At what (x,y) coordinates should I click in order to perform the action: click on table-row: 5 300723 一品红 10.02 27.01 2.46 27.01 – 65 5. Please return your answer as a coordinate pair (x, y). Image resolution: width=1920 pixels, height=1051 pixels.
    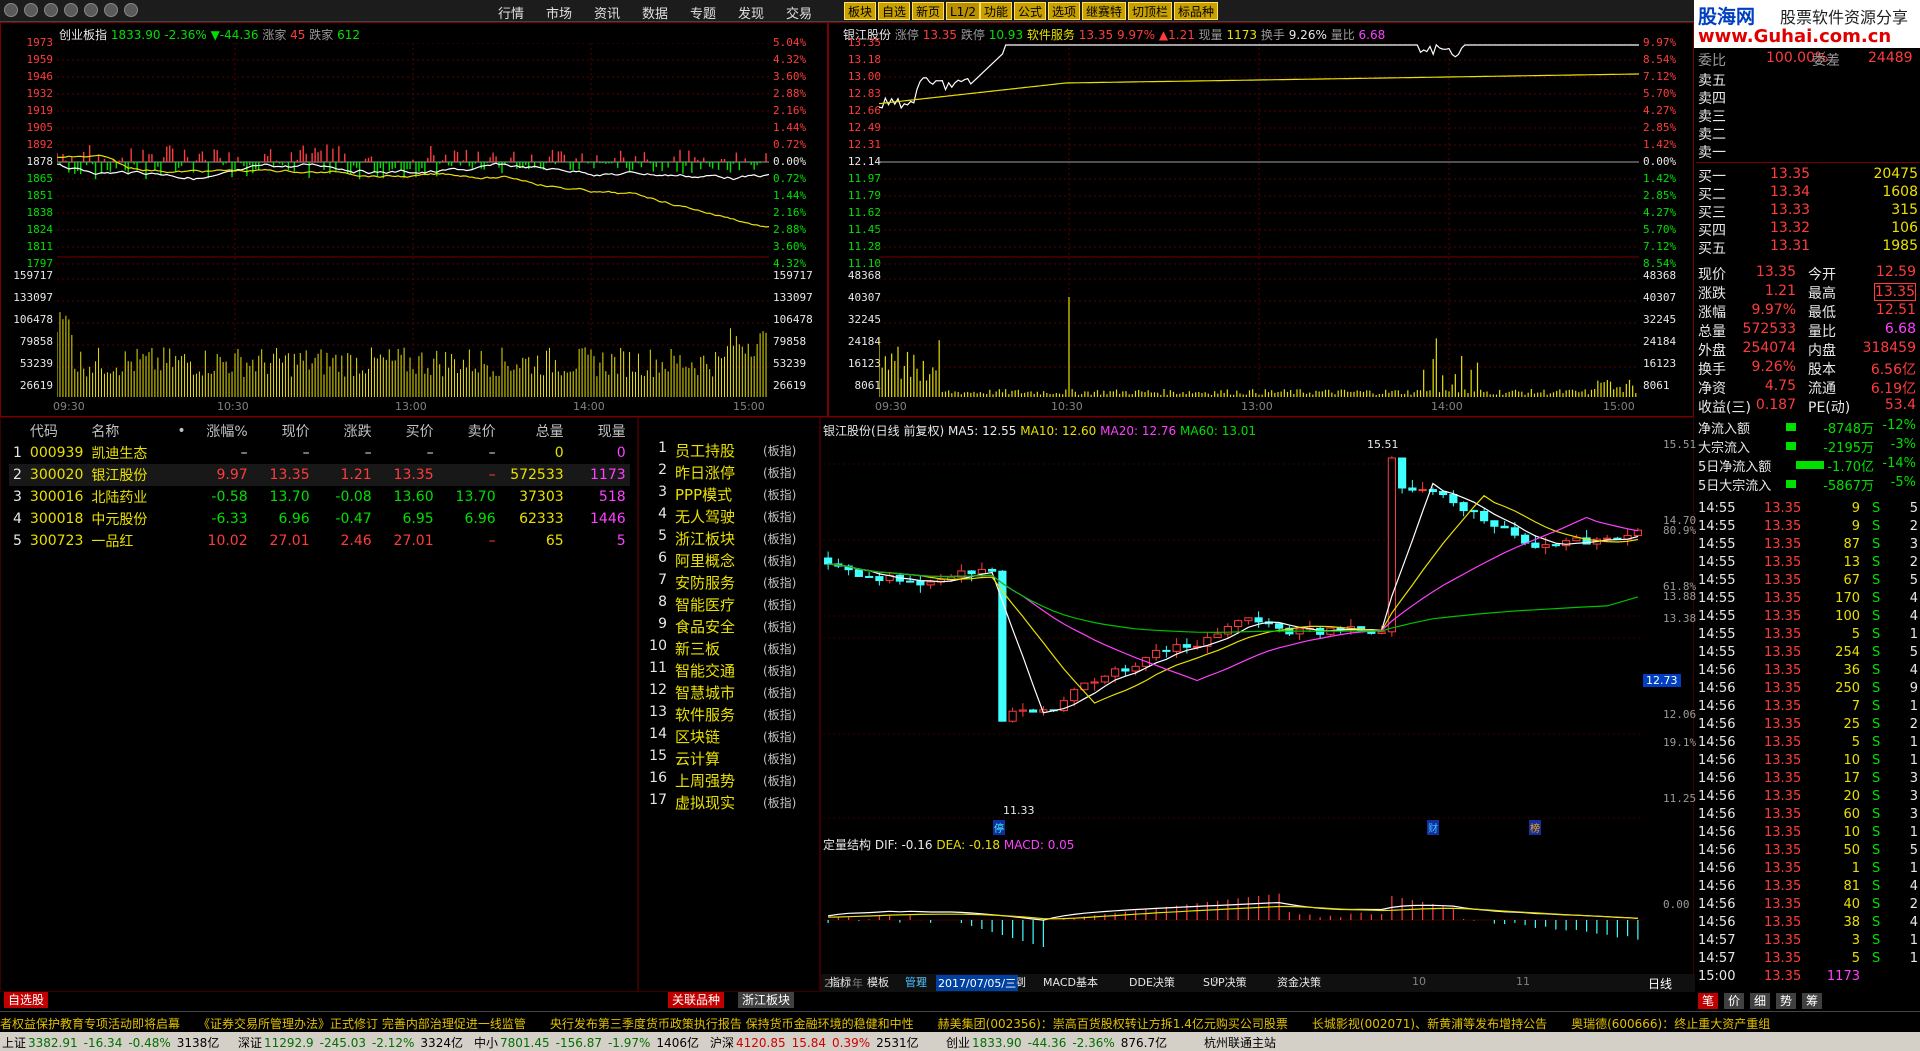
    Looking at the image, I should click on (319, 541).